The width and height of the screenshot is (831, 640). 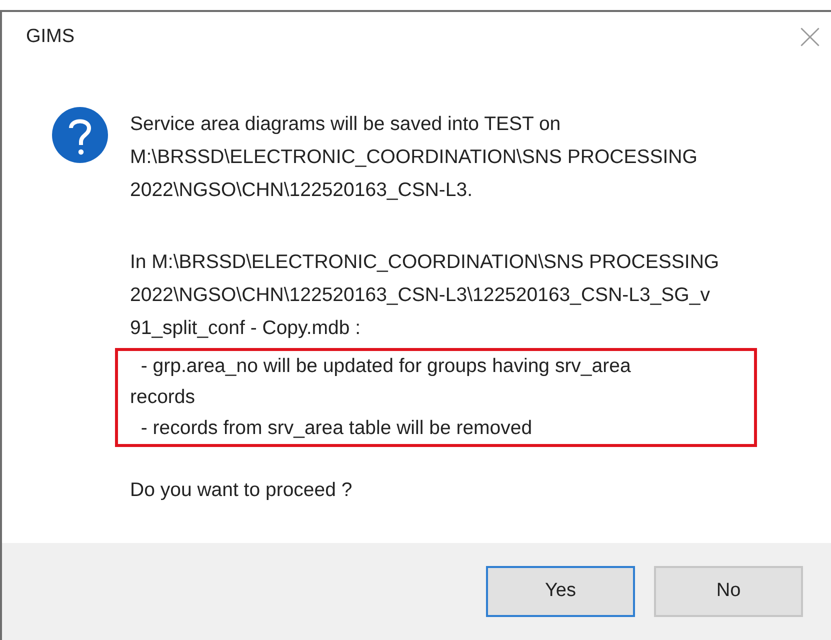 What do you see at coordinates (436, 397) in the screenshot?
I see `highlighted-message-text: - grp.area_no will be updated for groups having srv_area records - records from srv_area table will be removed` at bounding box center [436, 397].